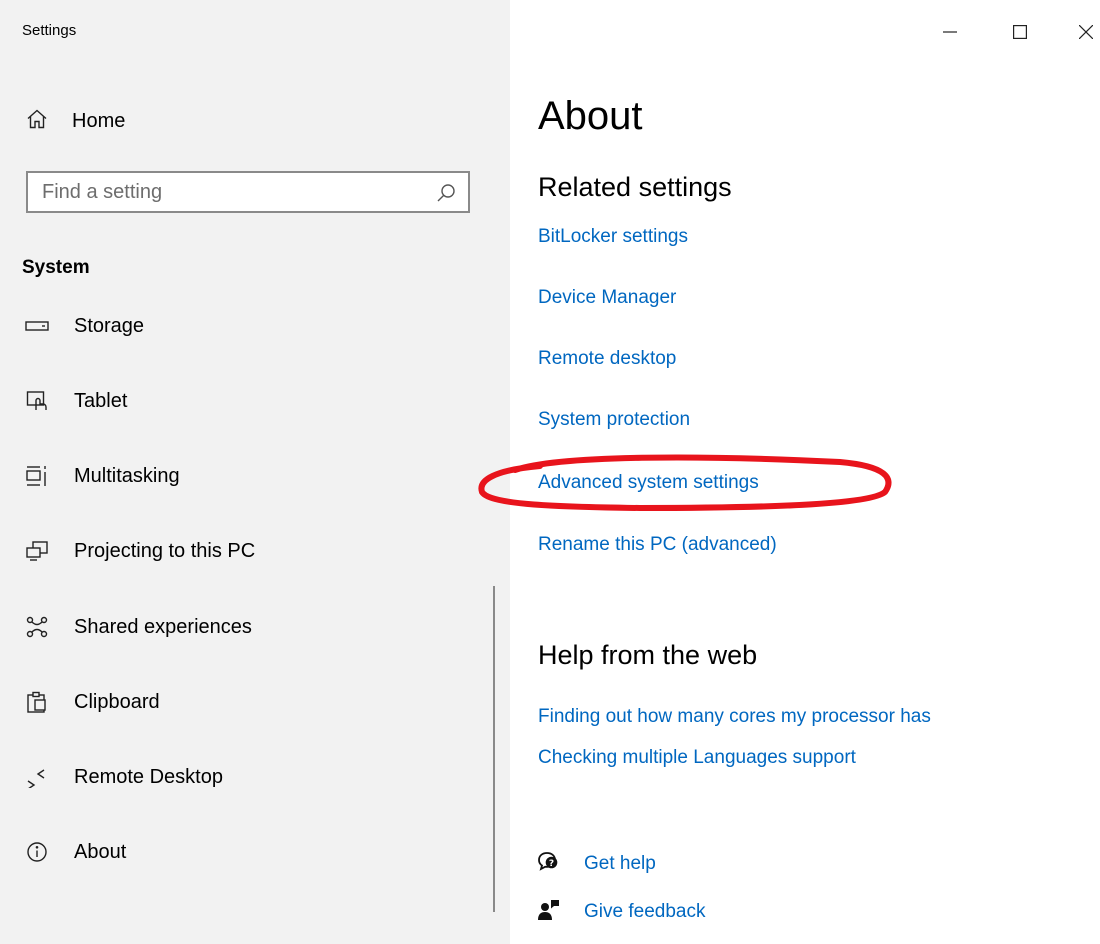 The image size is (1100, 944). Describe the element at coordinates (252, 476) in the screenshot. I see `sidebar-item-multitasking: Multitasking` at that location.